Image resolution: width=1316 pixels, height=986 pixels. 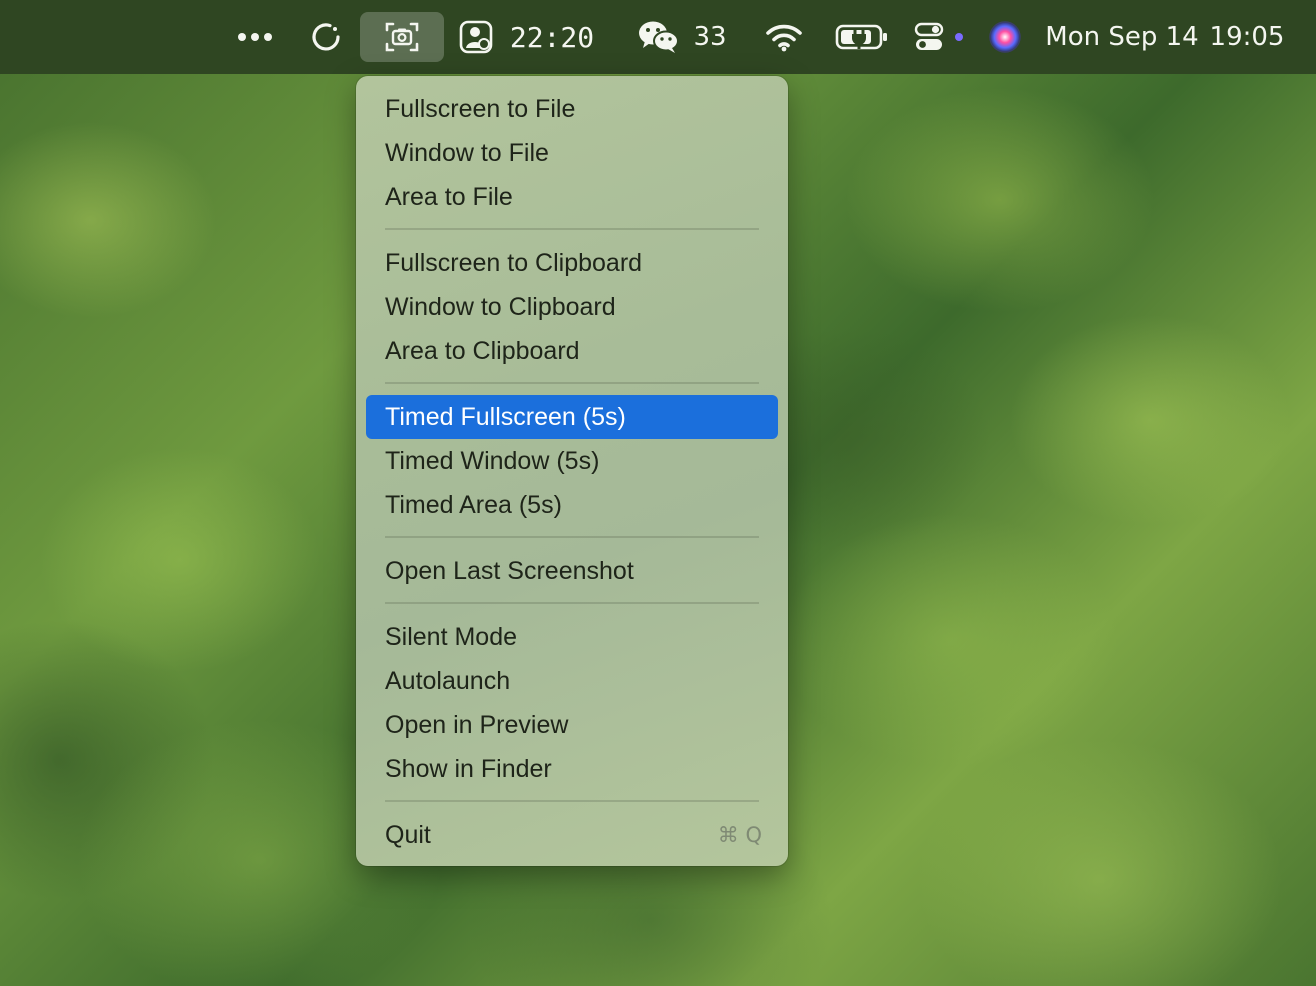 I want to click on menu-item-timed-window: Timed Window (5s), so click(x=572, y=461).